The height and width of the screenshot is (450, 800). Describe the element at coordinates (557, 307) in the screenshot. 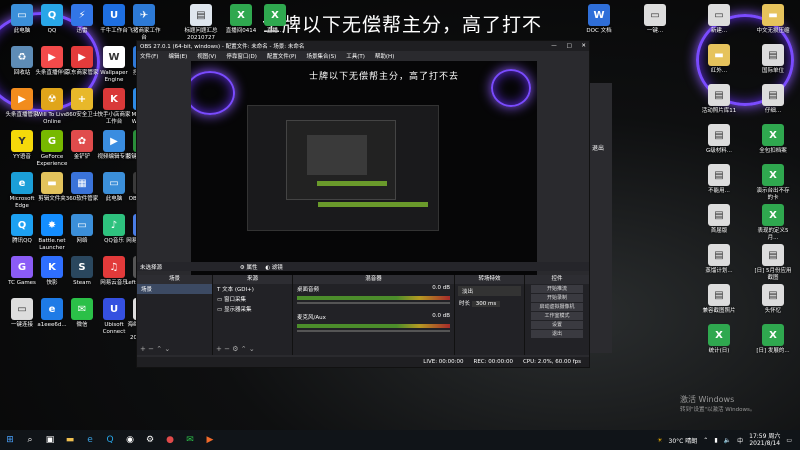

I see `virtual-camera-button: 启动虚拟摄像机` at that location.